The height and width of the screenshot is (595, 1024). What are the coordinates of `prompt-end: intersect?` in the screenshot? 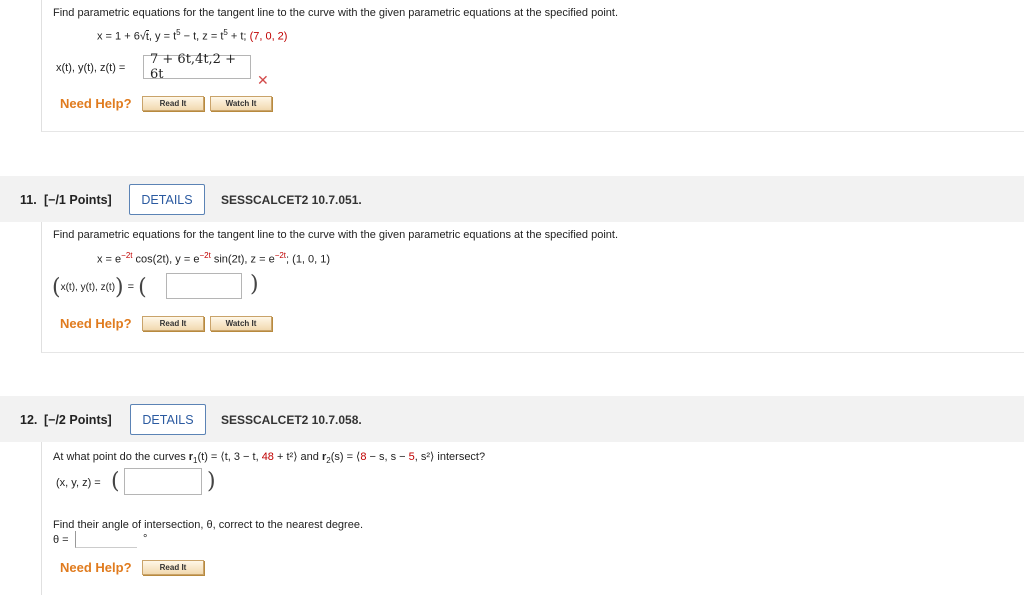 It's located at (460, 457).